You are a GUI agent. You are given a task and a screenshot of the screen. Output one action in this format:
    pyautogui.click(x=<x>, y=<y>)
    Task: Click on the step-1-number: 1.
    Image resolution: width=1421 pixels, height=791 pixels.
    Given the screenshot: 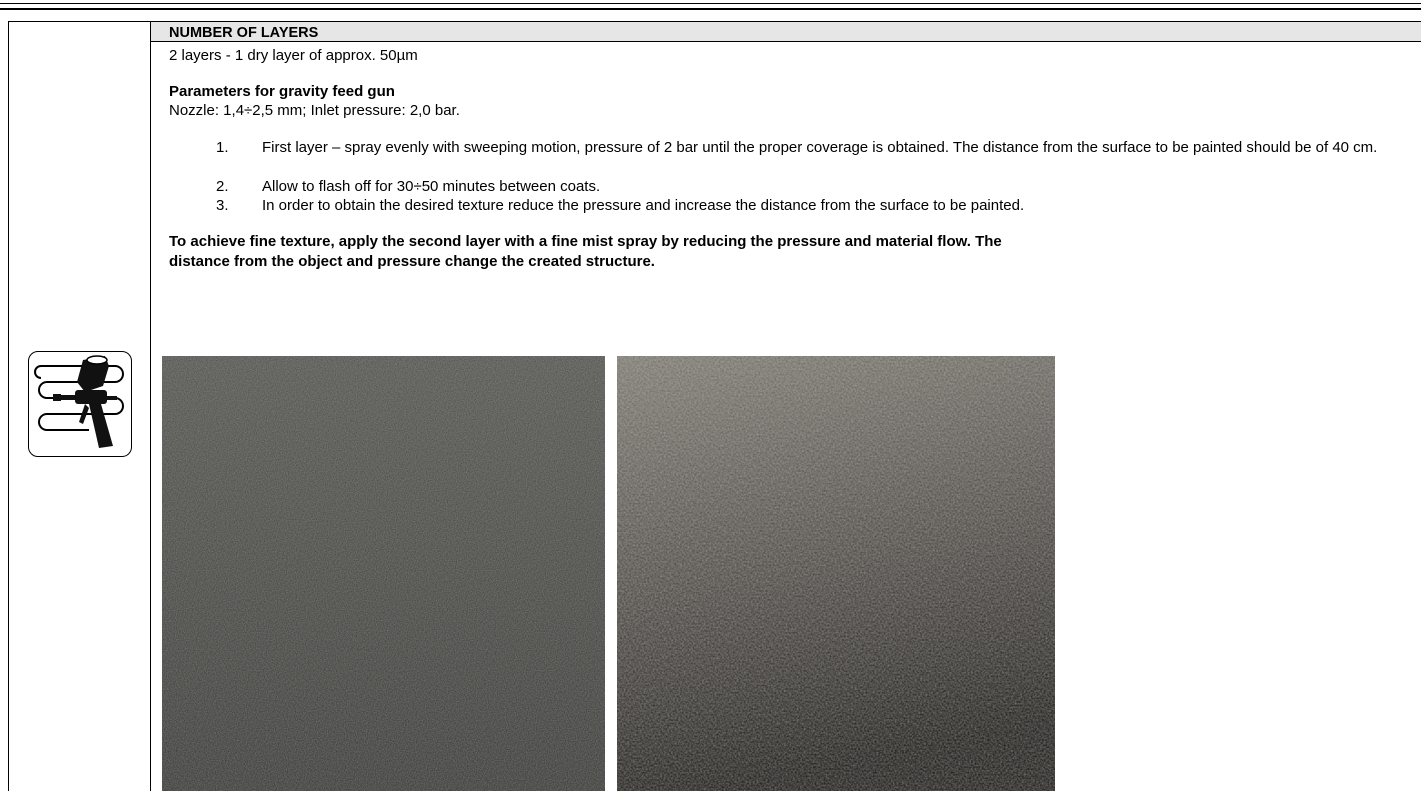 What is the action you would take?
    pyautogui.click(x=222, y=147)
    